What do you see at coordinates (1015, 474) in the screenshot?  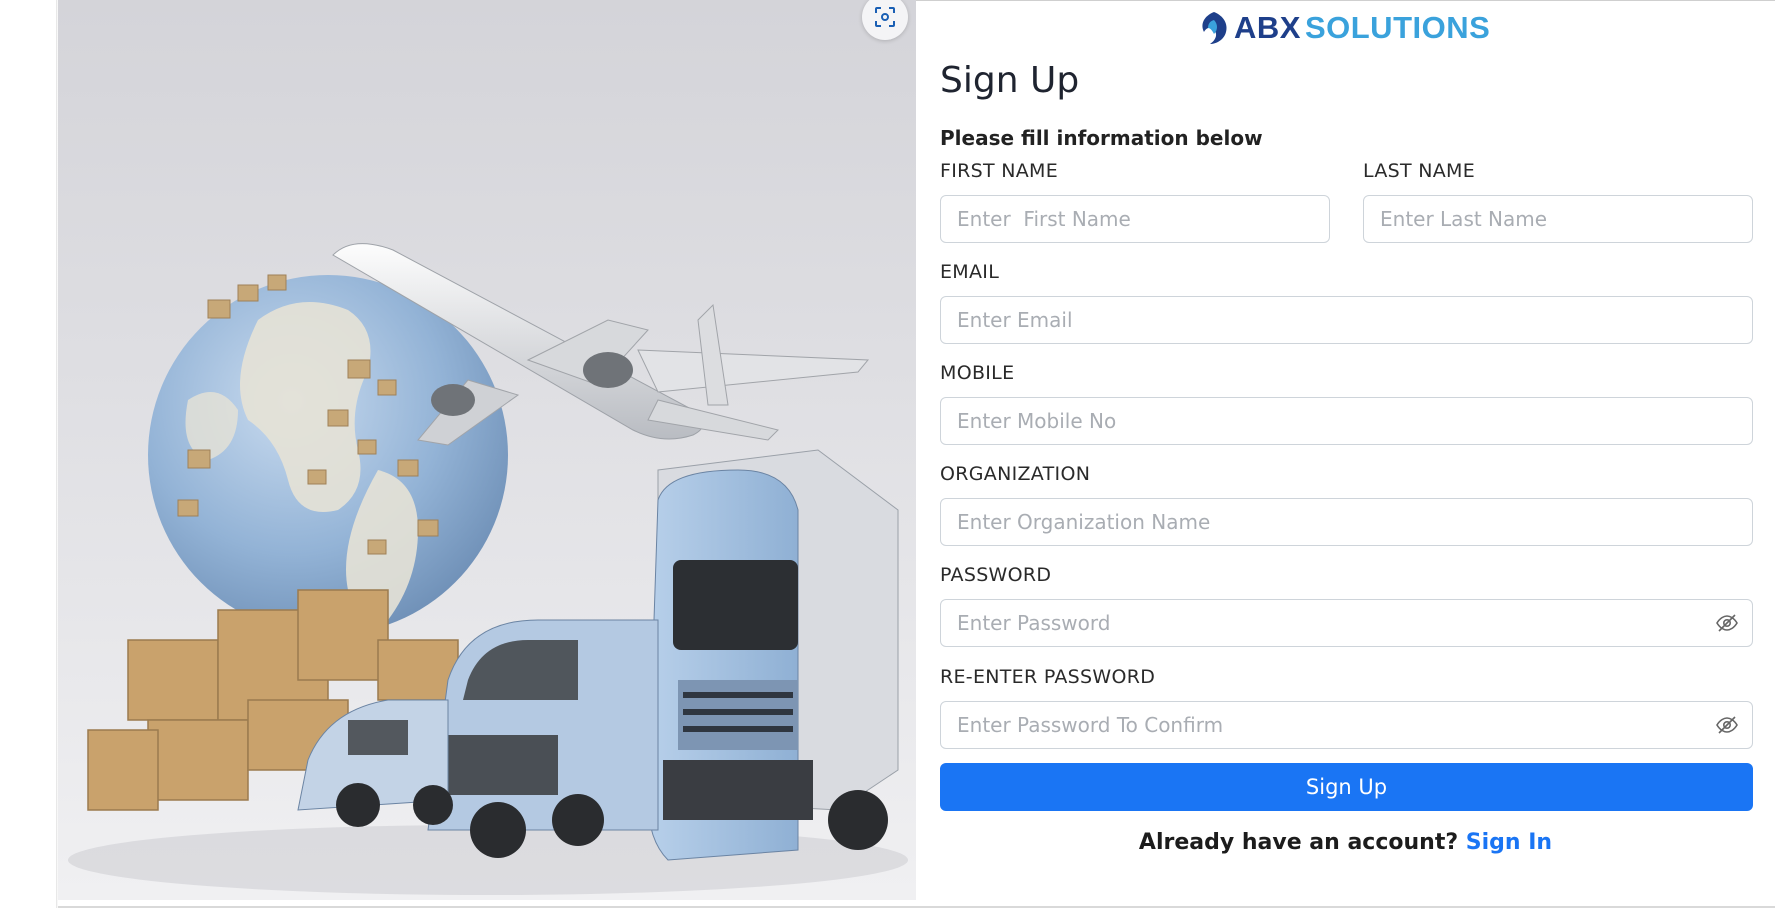 I see `organization-label: ORGANIZATION` at bounding box center [1015, 474].